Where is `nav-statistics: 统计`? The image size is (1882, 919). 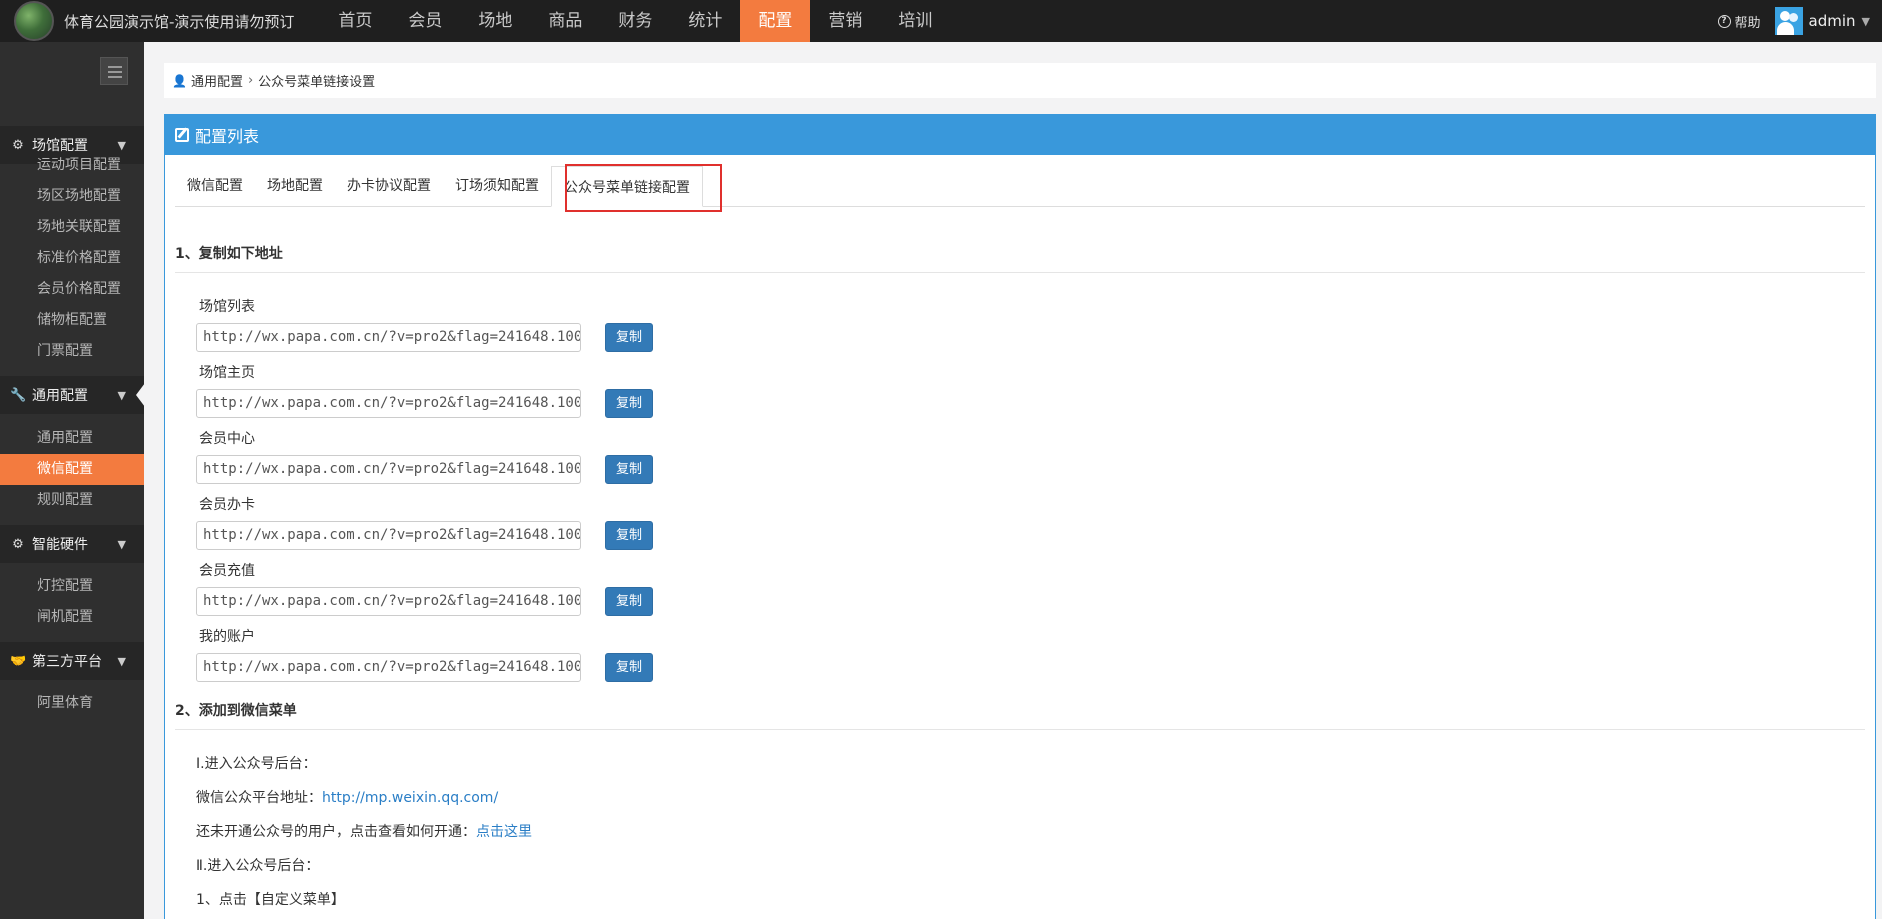
nav-statistics: 统计 is located at coordinates (705, 21).